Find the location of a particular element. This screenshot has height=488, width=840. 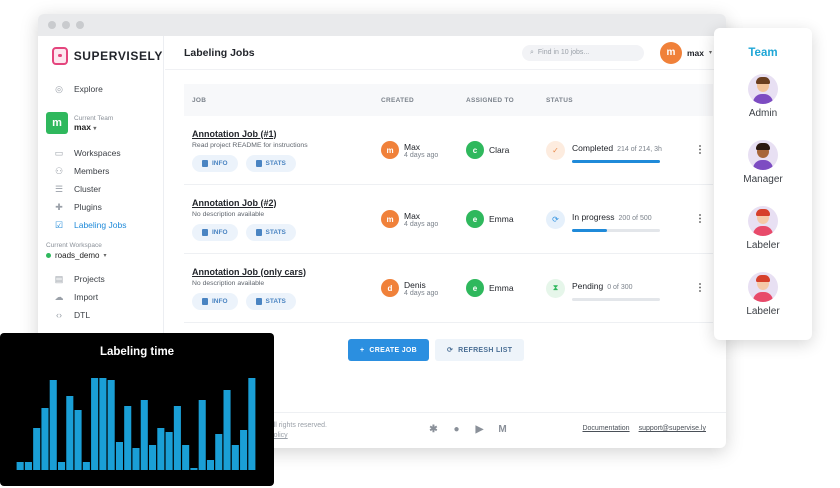

sidebar-item-dtl: ‹› DTL is located at coordinates (108, 315).